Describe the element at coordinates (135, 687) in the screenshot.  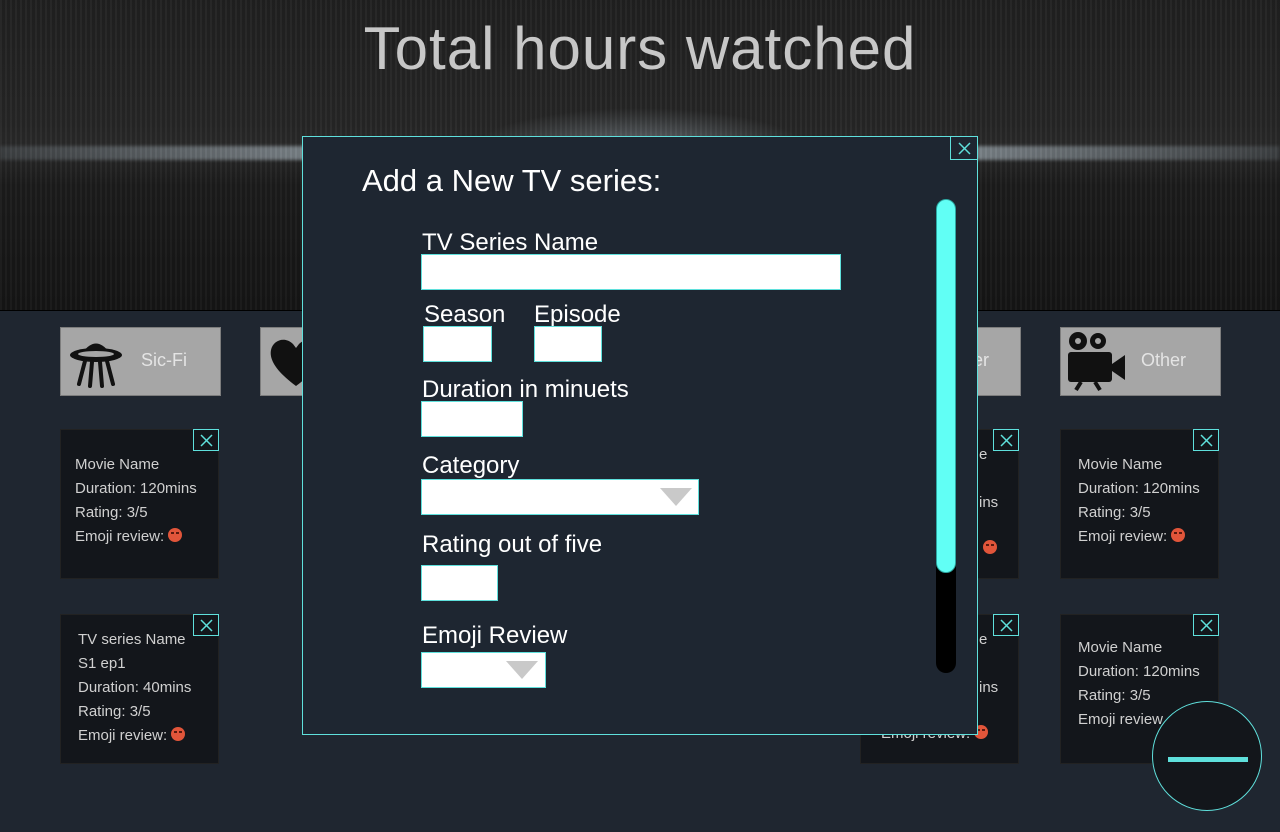
I see `card-duration: Duration: 40mins` at that location.